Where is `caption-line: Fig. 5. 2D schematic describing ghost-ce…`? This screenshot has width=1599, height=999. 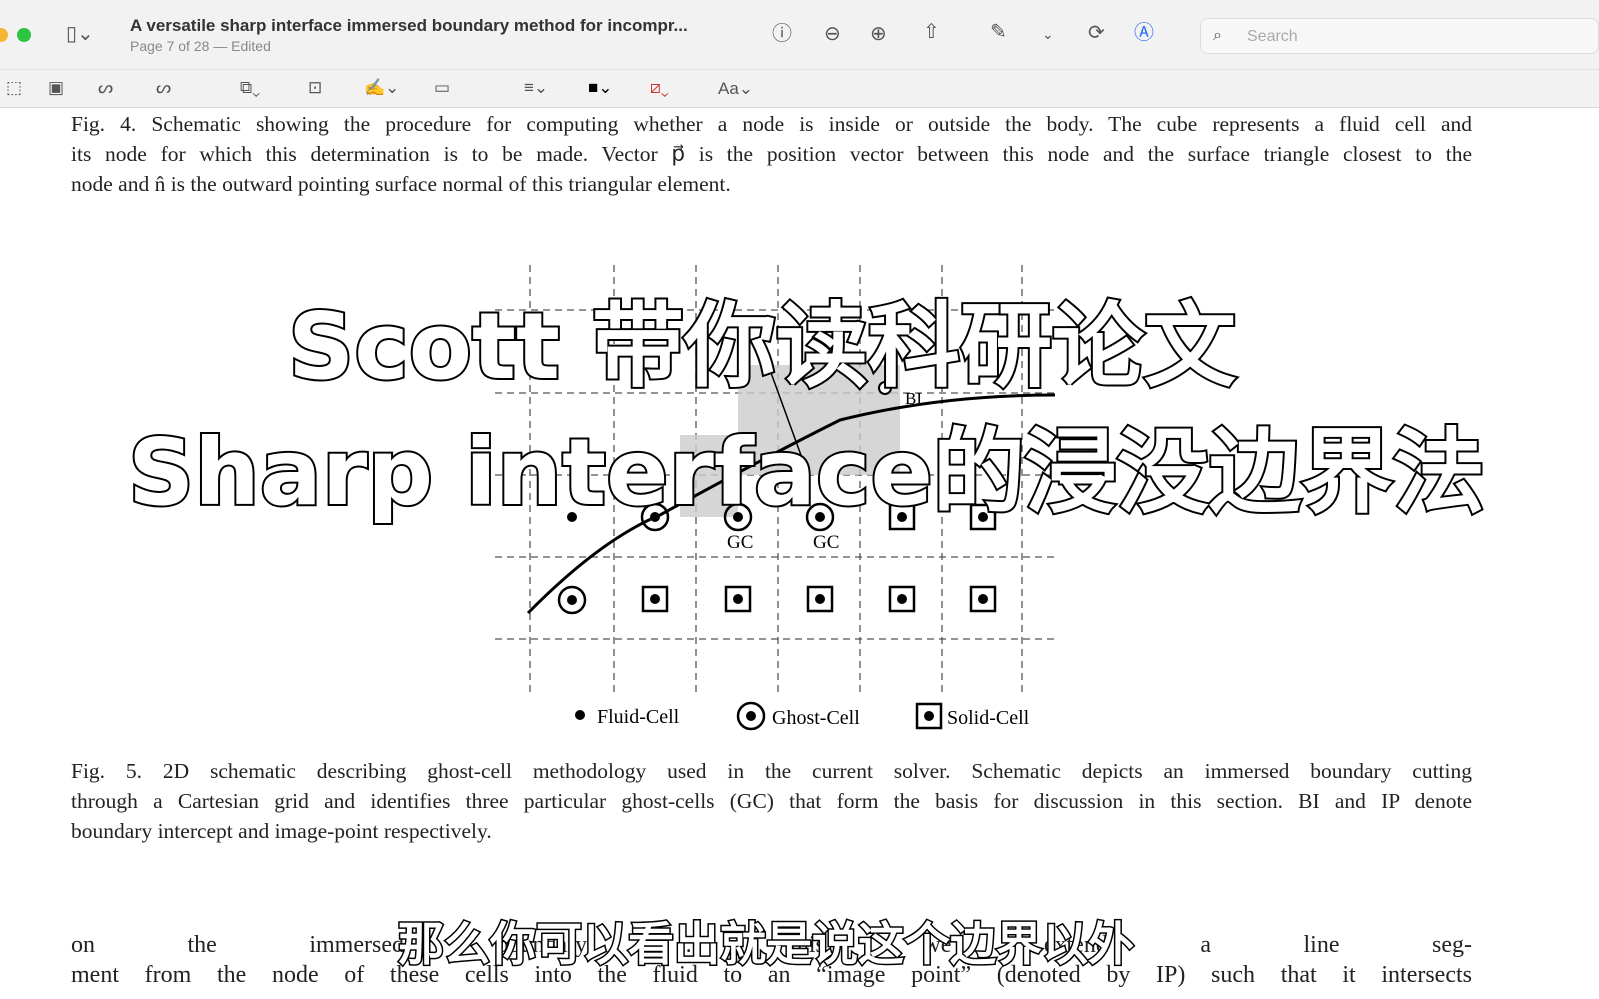
caption-line: Fig. 5. 2D schematic describing ghost-ce… is located at coordinates (771, 771).